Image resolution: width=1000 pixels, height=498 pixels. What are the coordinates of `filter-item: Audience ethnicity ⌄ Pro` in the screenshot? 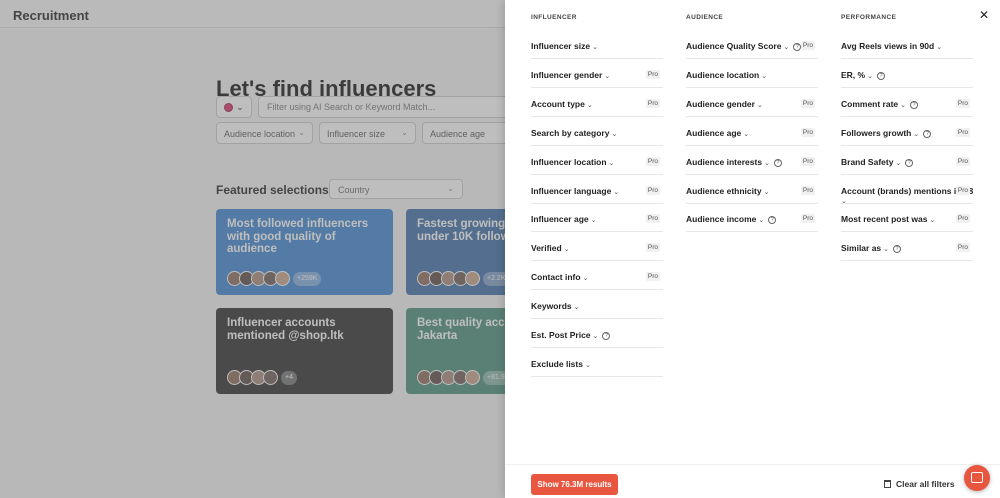 It's located at (752, 189).